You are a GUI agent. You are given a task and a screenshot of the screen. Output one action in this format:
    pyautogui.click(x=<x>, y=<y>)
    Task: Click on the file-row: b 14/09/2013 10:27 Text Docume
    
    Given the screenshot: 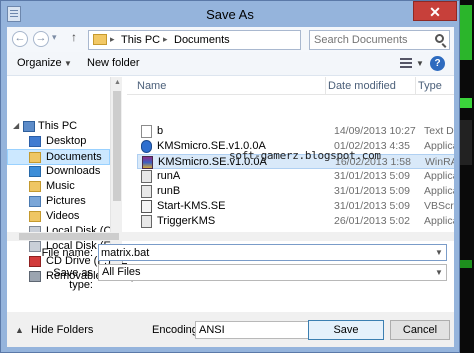 What is the action you would take?
    pyautogui.click(x=295, y=131)
    